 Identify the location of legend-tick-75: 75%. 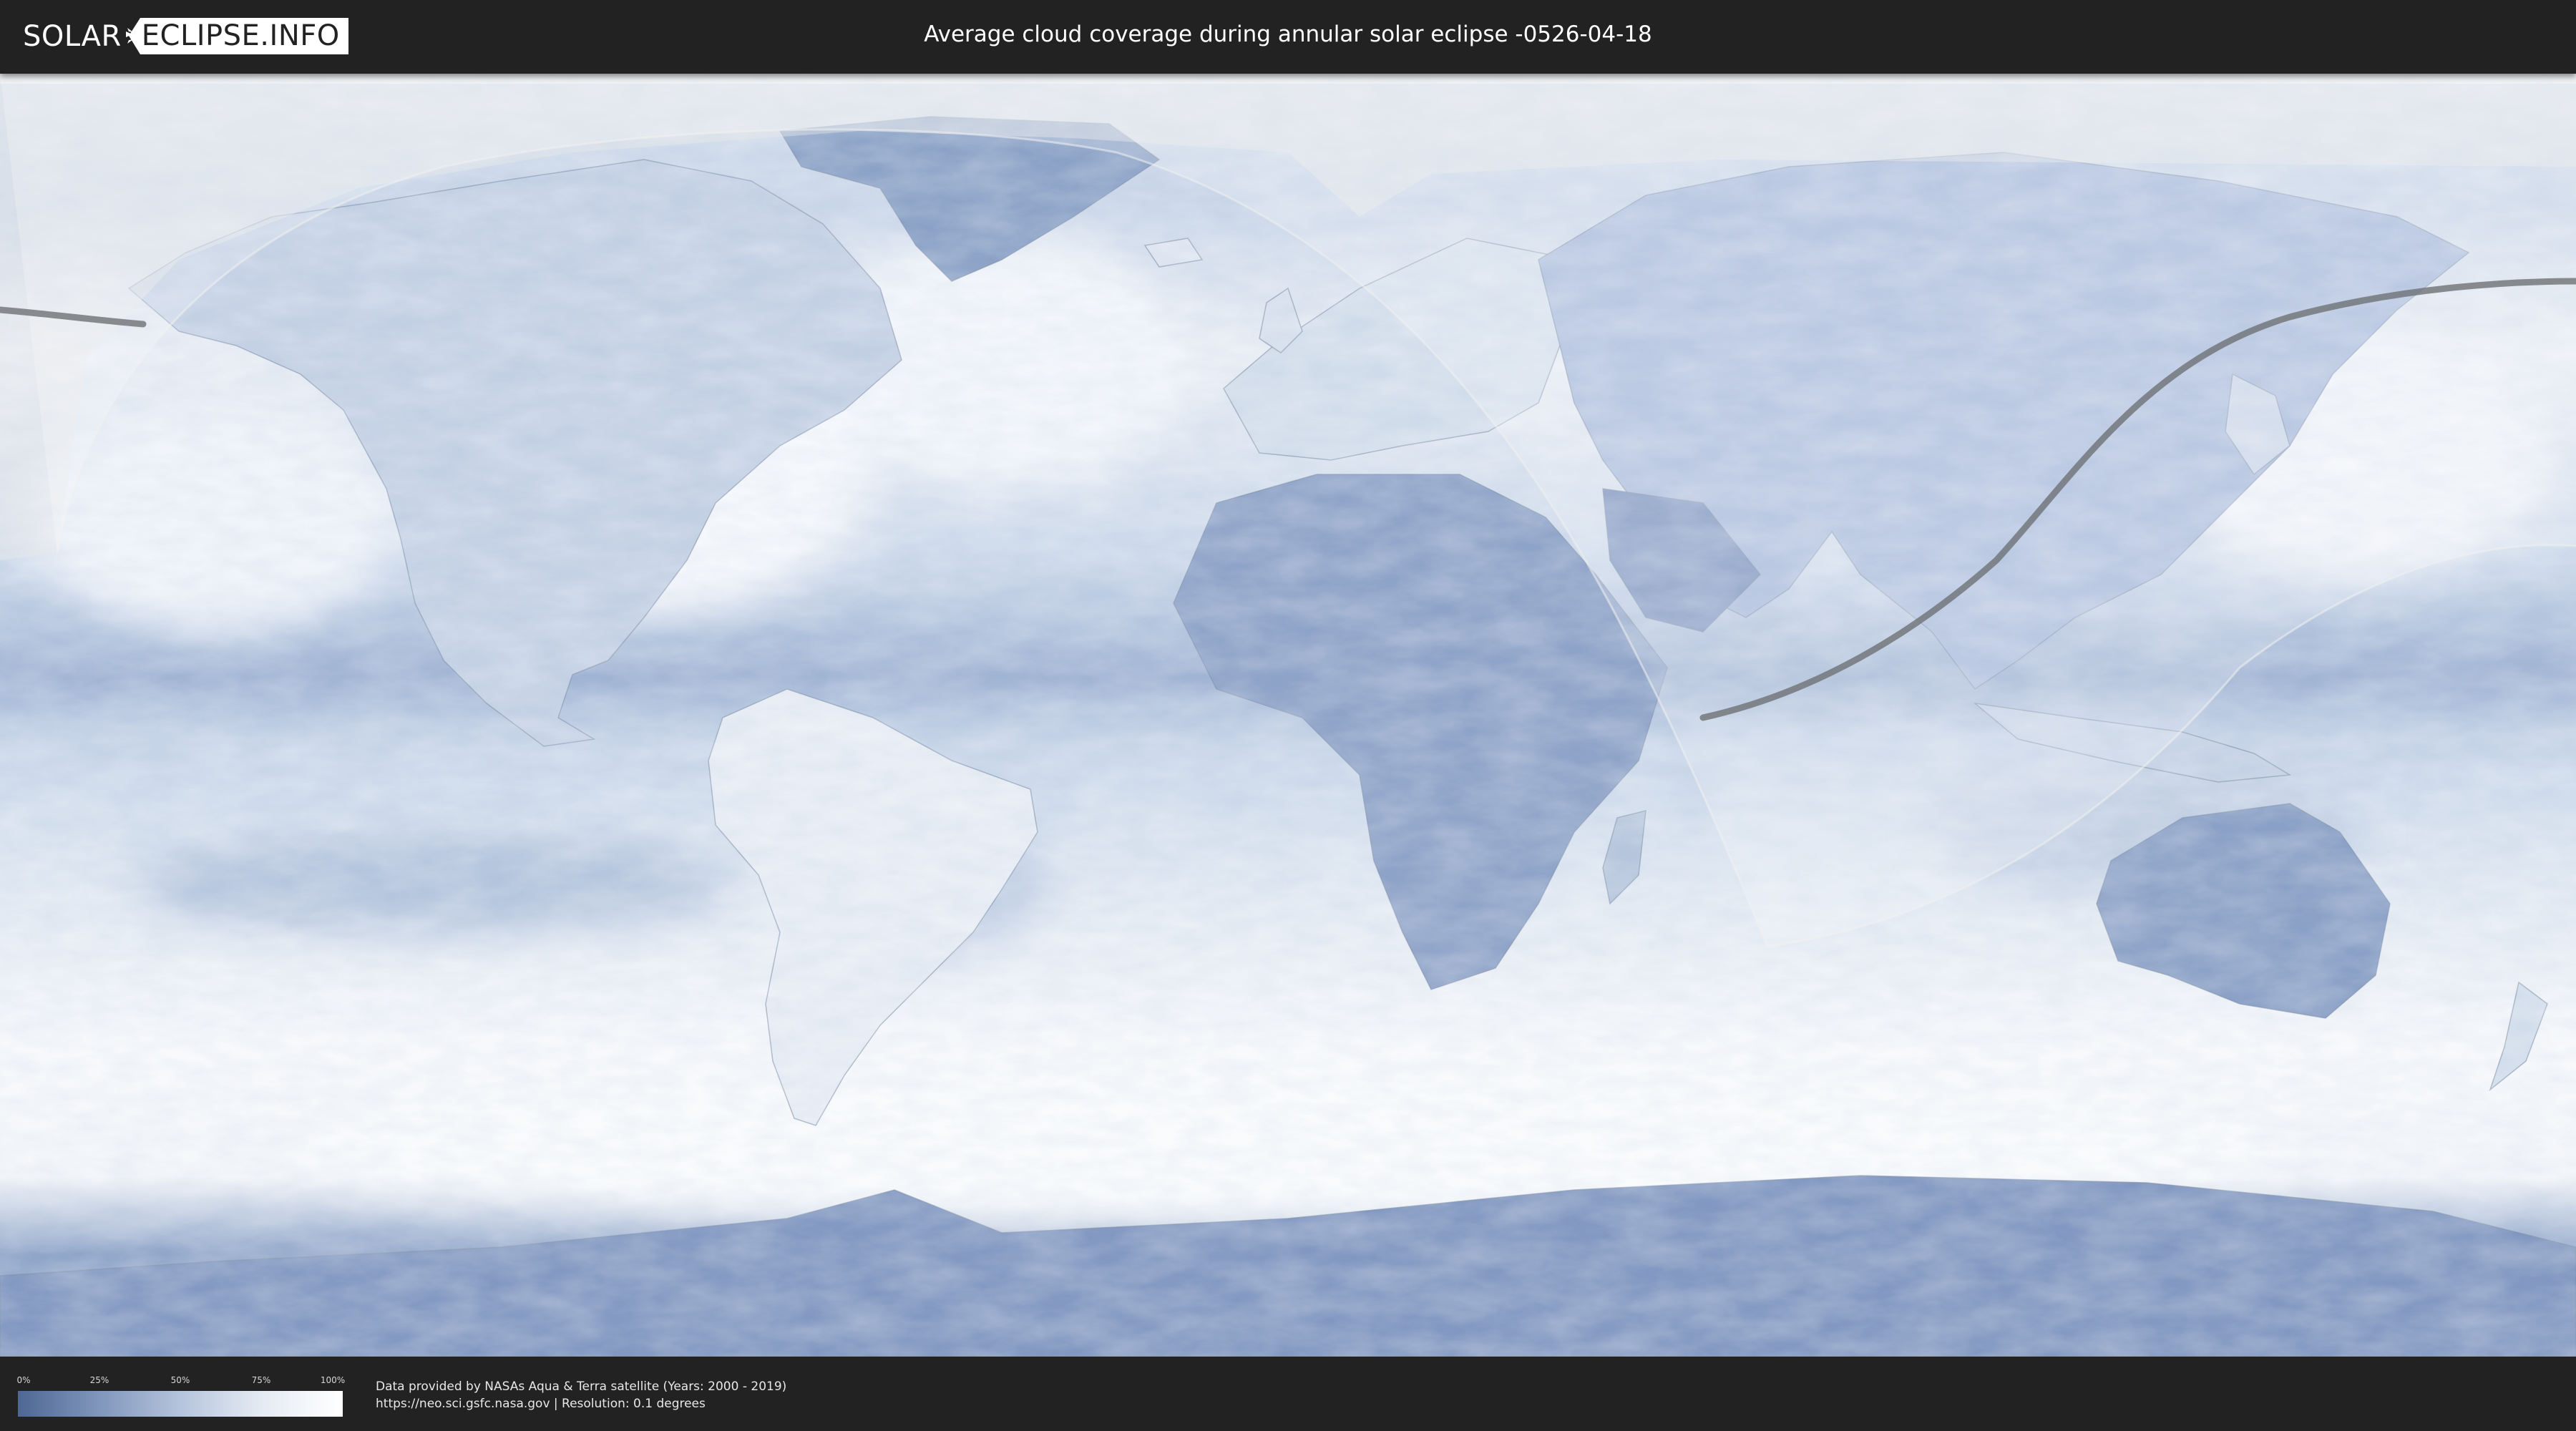
(261, 1380).